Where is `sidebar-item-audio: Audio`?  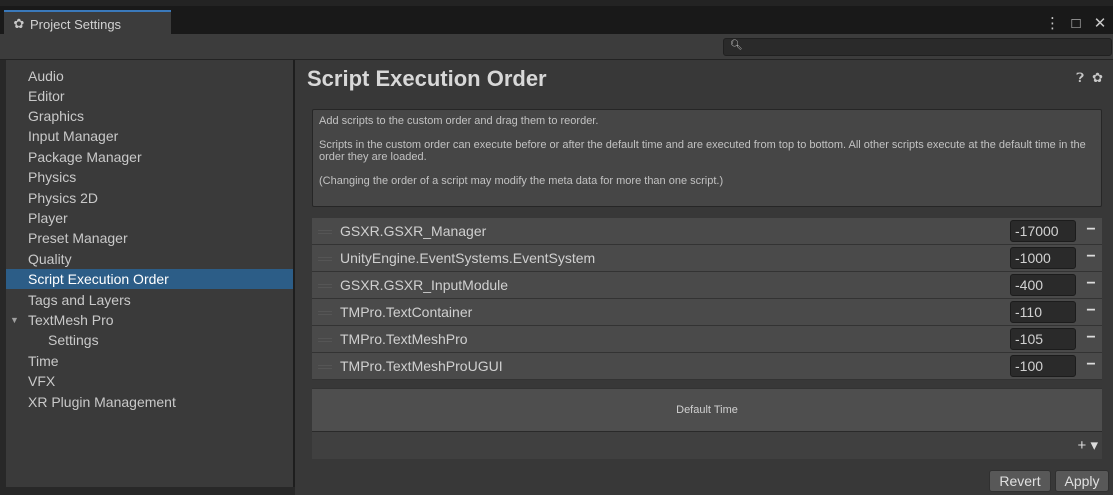 sidebar-item-audio: Audio is located at coordinates (149, 76).